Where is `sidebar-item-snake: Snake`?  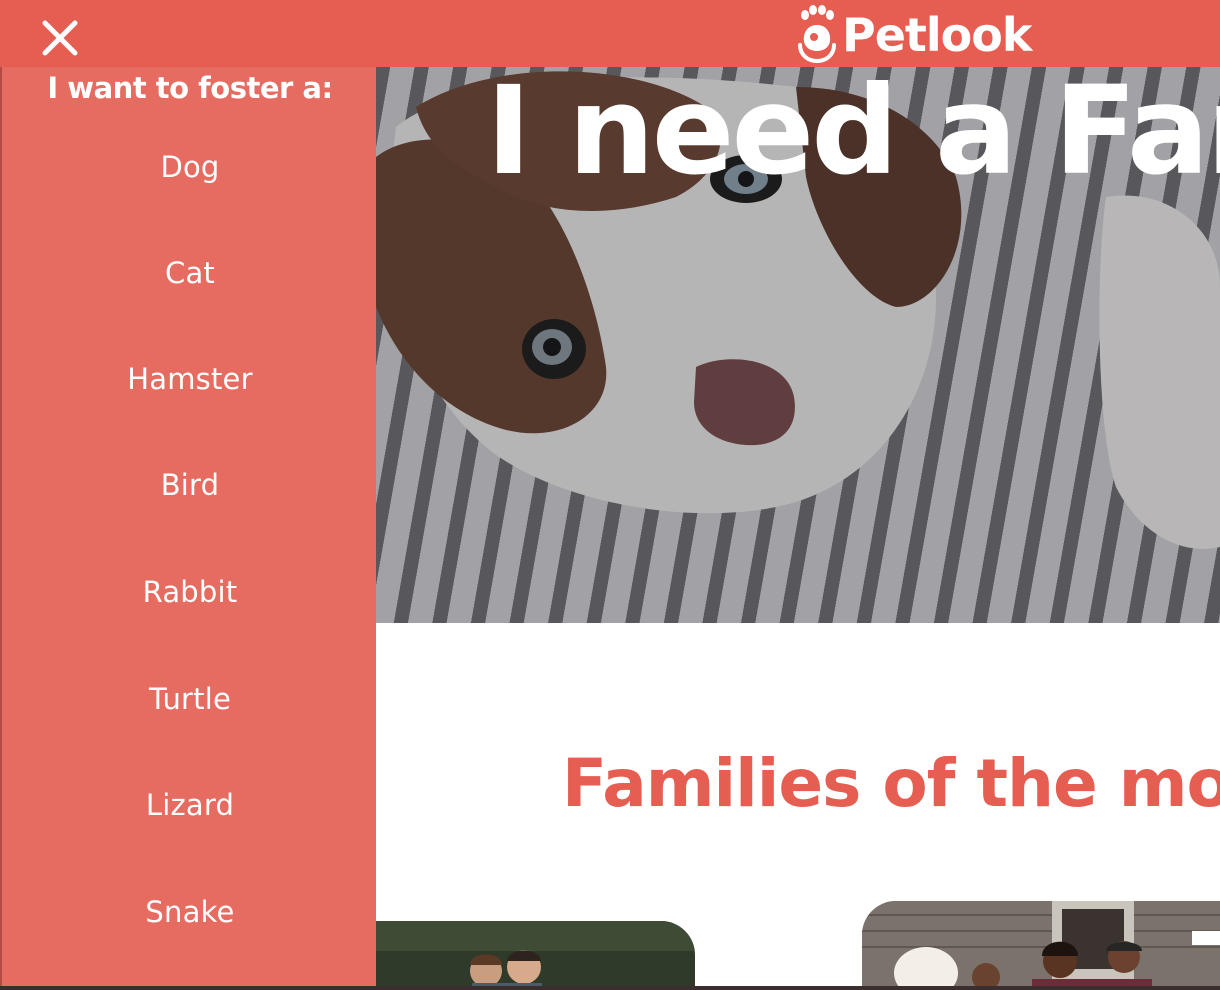
sidebar-item-snake: Snake is located at coordinates (190, 912).